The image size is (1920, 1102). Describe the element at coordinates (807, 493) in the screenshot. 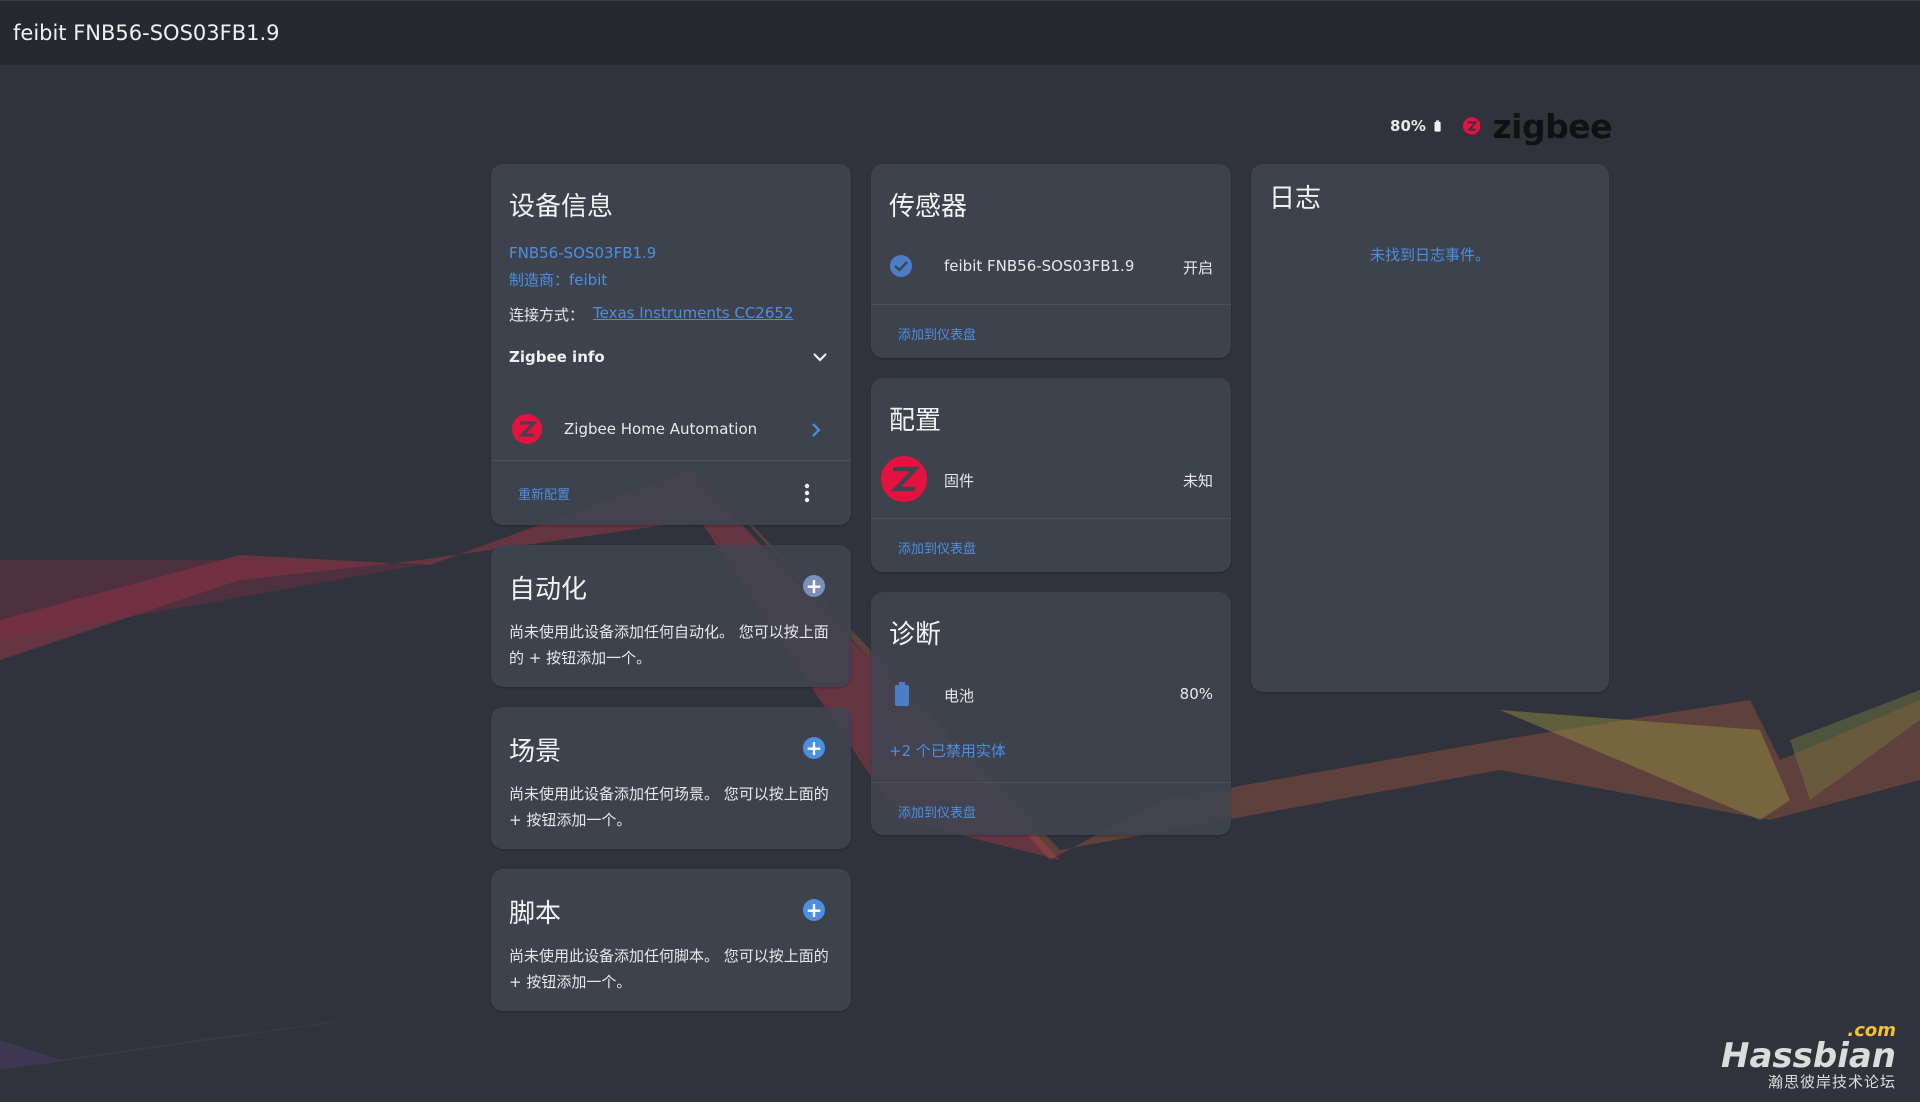

I see `more-vertical-icon` at that location.